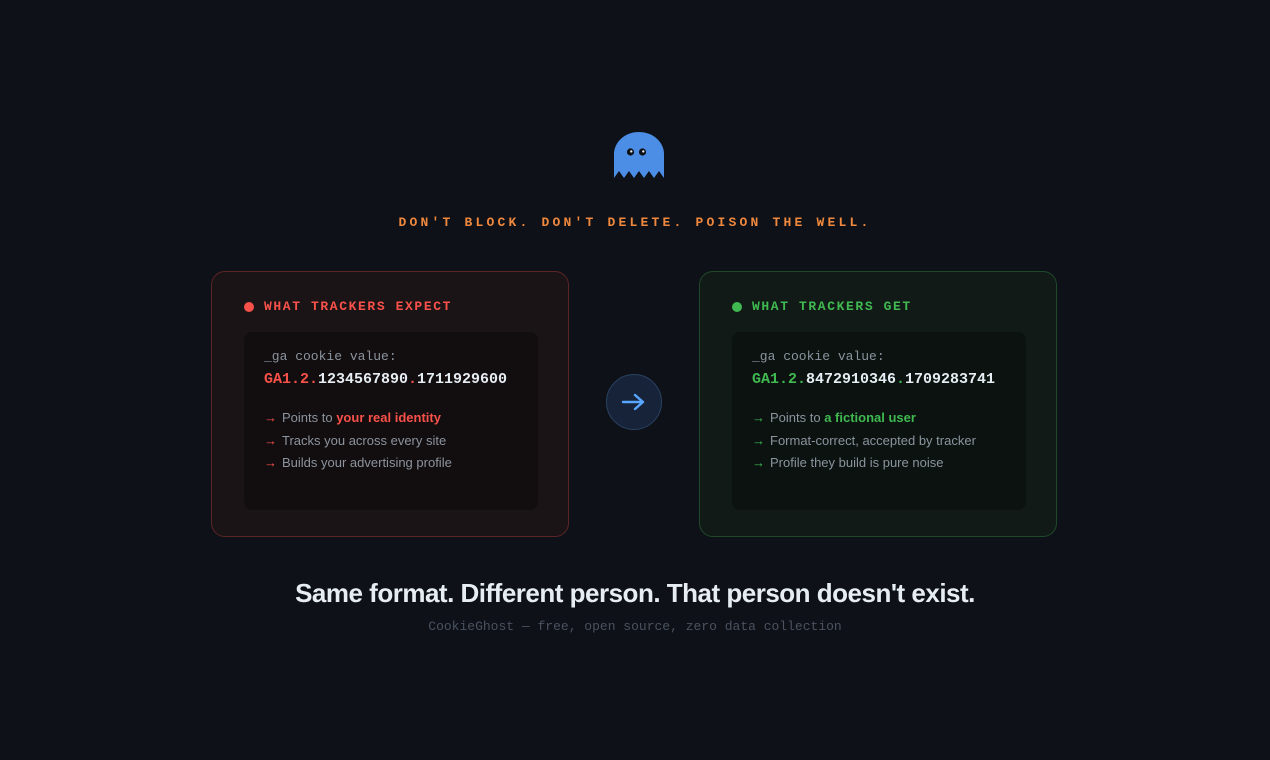 This screenshot has height=760, width=1270. What do you see at coordinates (857, 462) in the screenshot?
I see `point-text: Profile they build is pure noise` at bounding box center [857, 462].